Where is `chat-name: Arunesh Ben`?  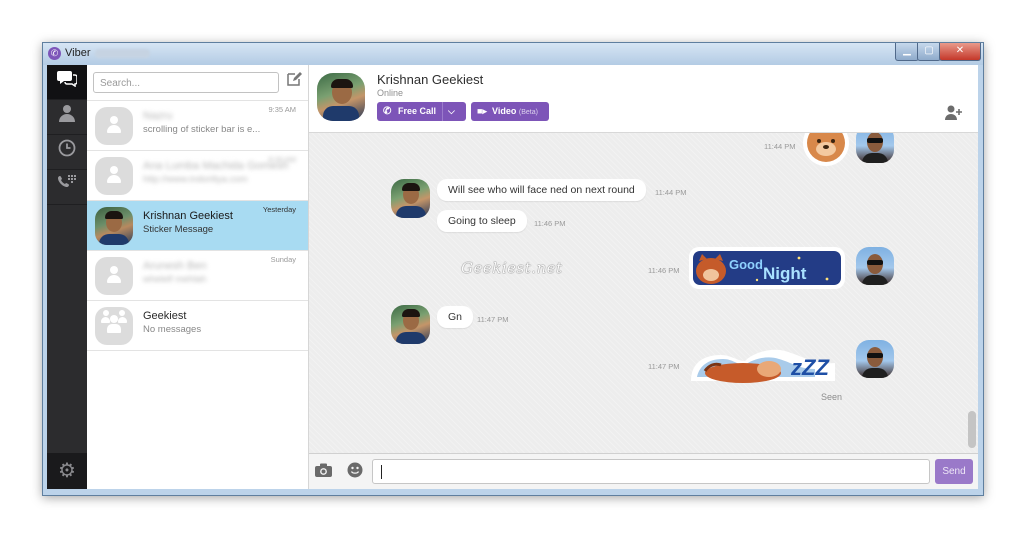
chat-name: Arunesh Ben is located at coordinates (175, 266).